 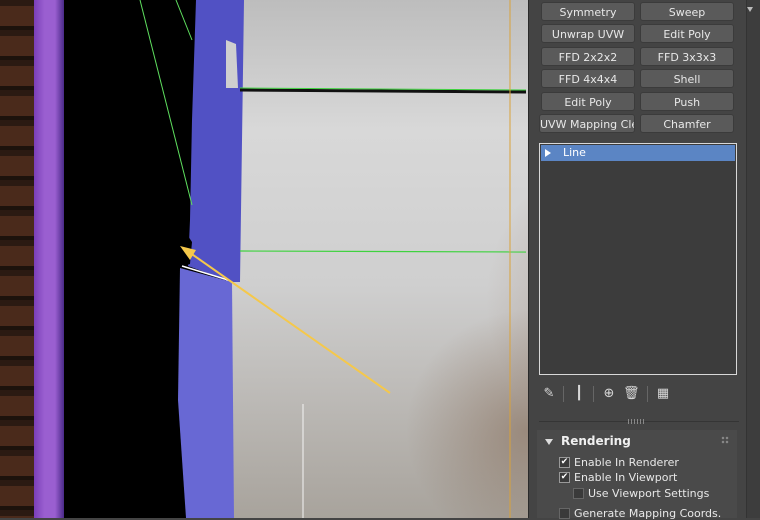 What do you see at coordinates (687, 11) in the screenshot?
I see `modifier-button-sweep: Sweep` at bounding box center [687, 11].